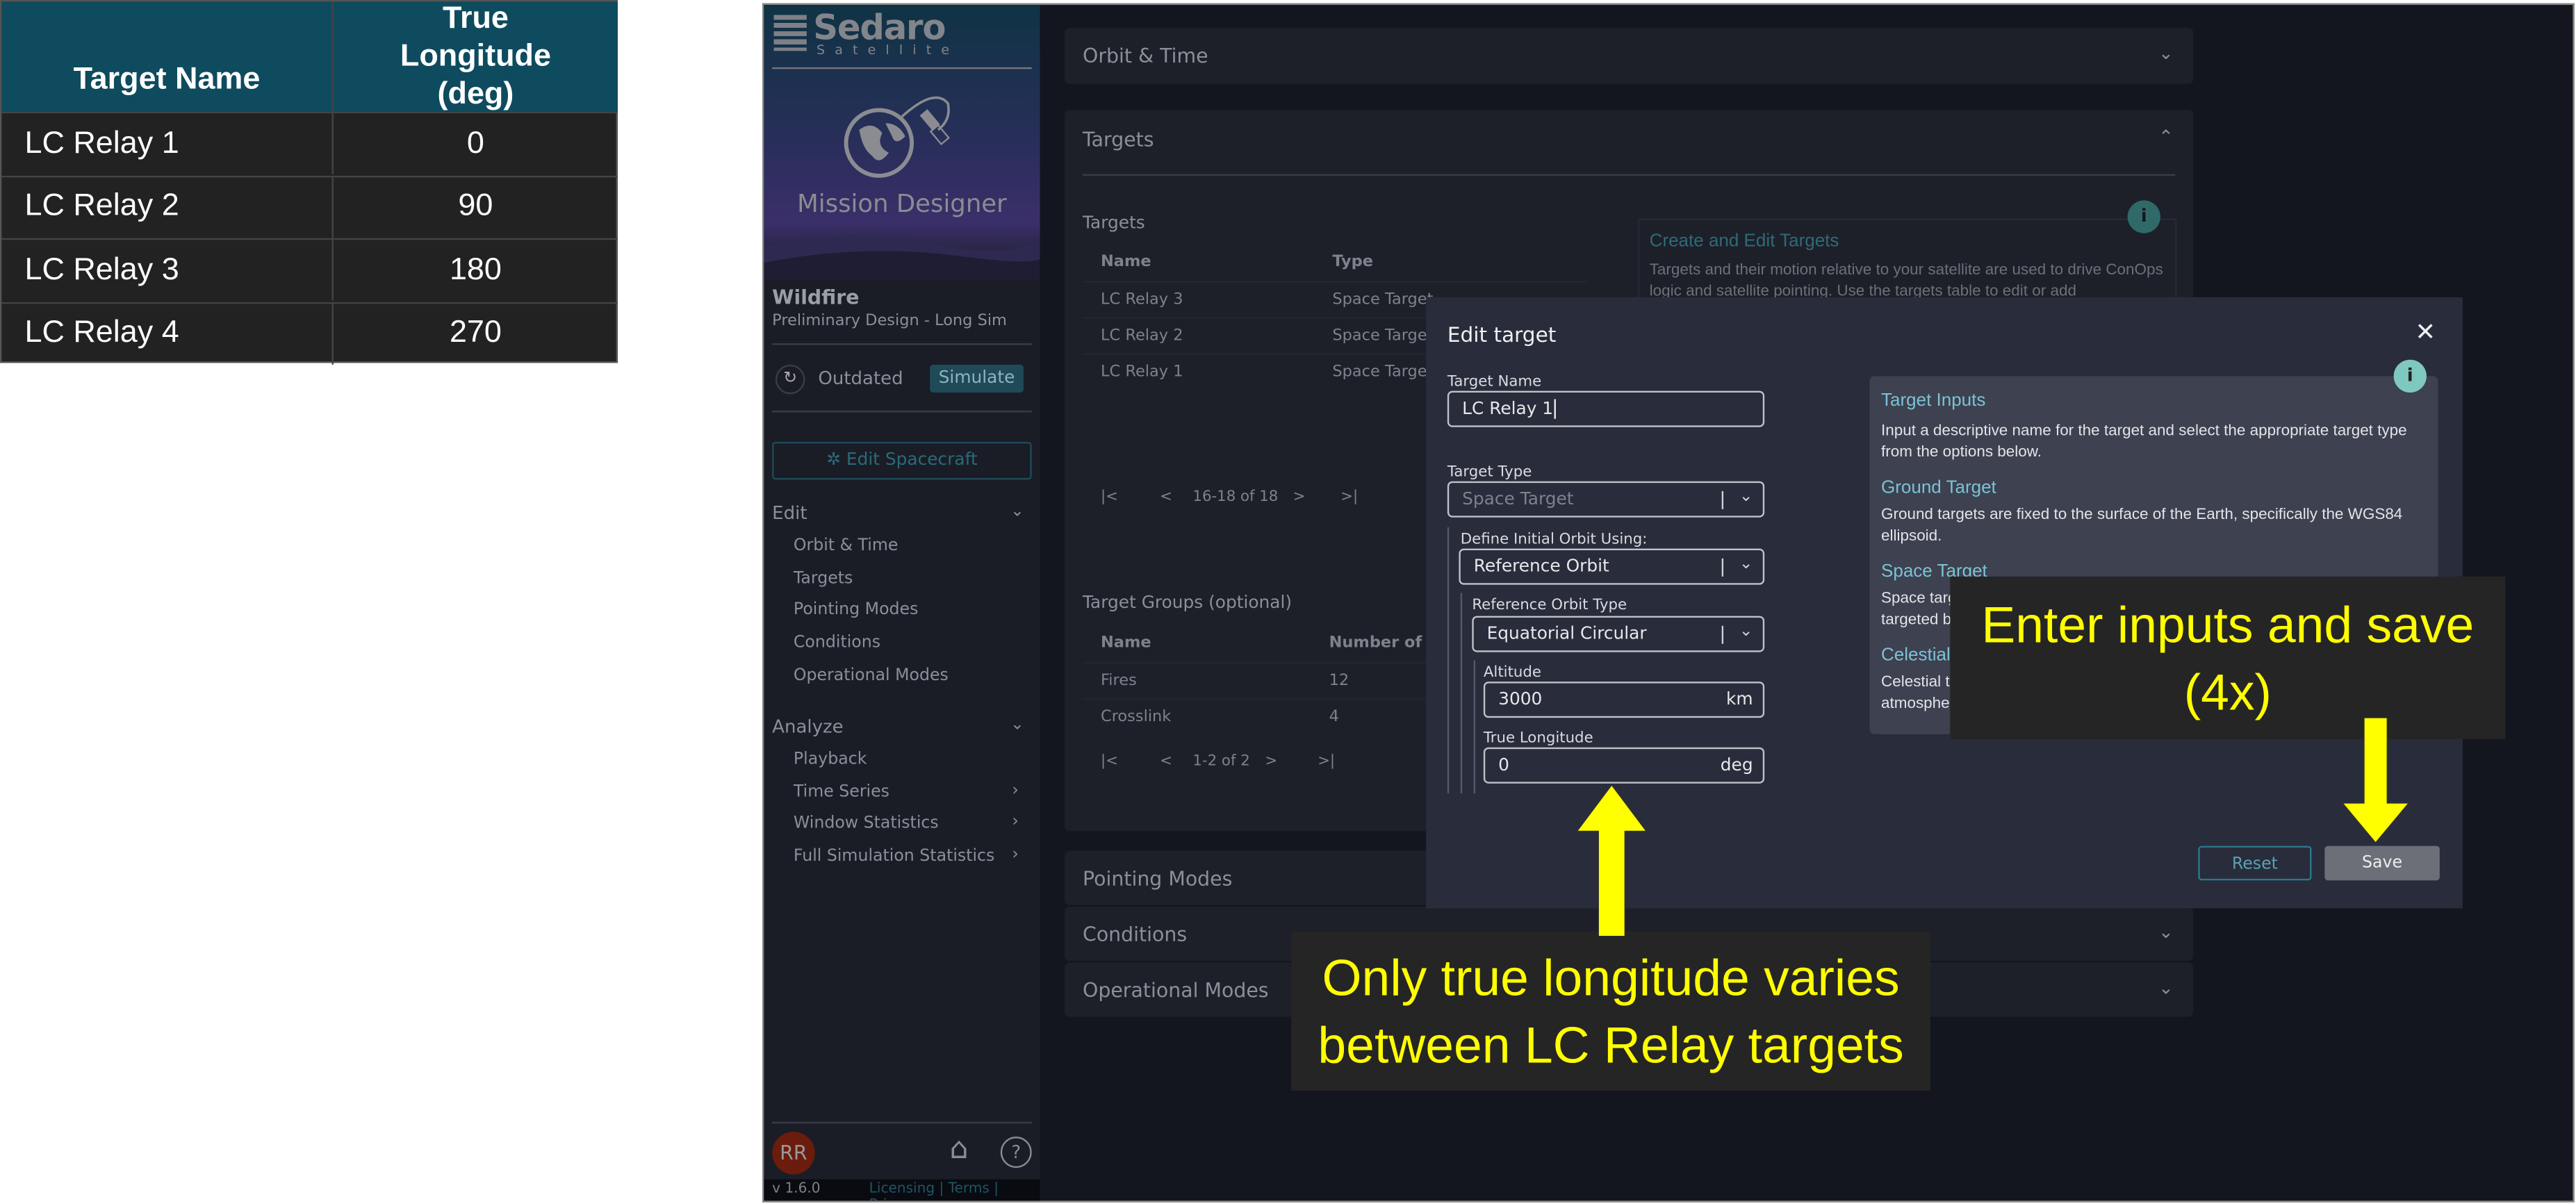  I want to click on version: v 1.6.0, so click(796, 1189).